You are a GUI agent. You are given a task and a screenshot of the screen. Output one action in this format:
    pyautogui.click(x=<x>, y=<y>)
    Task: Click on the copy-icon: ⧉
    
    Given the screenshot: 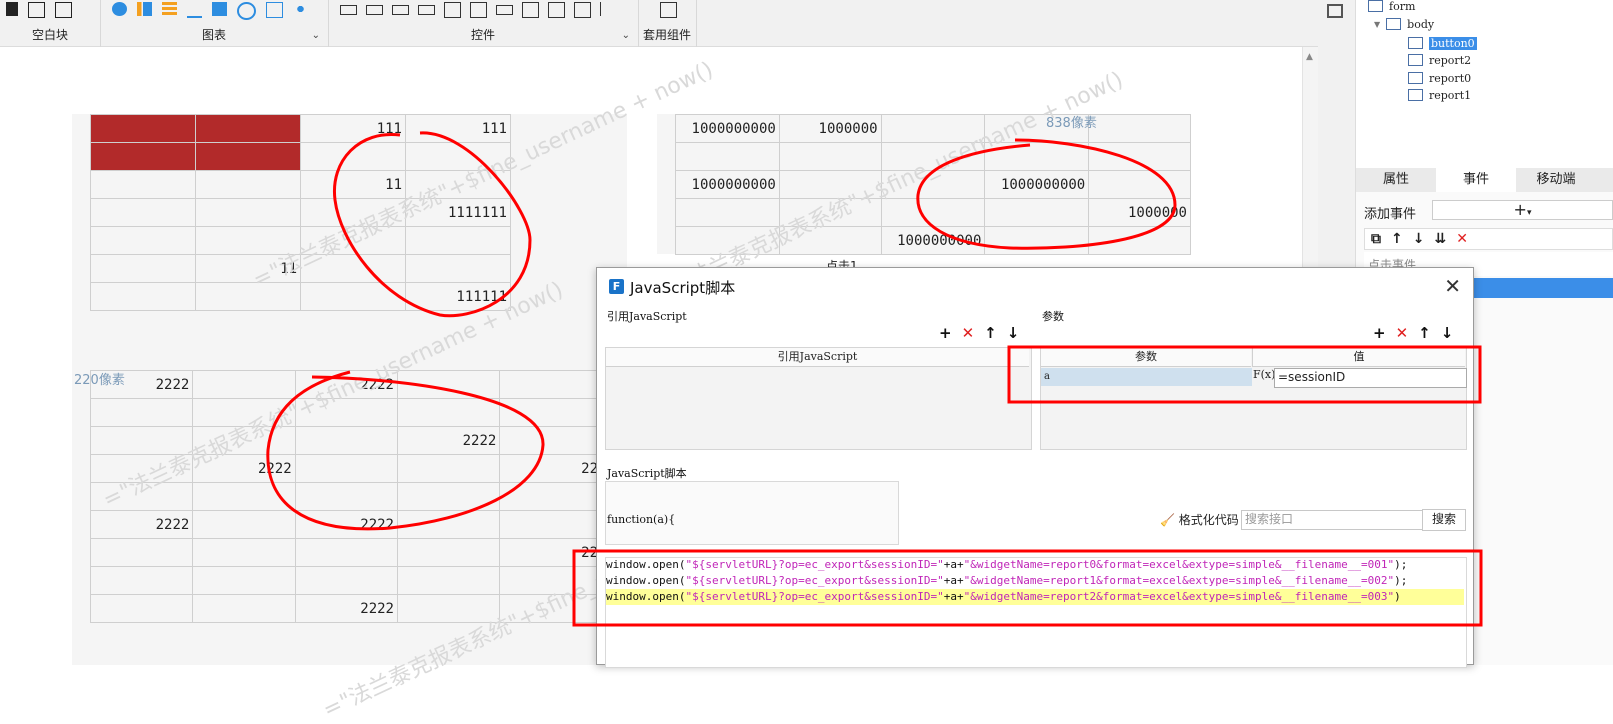 What is the action you would take?
    pyautogui.click(x=1376, y=239)
    